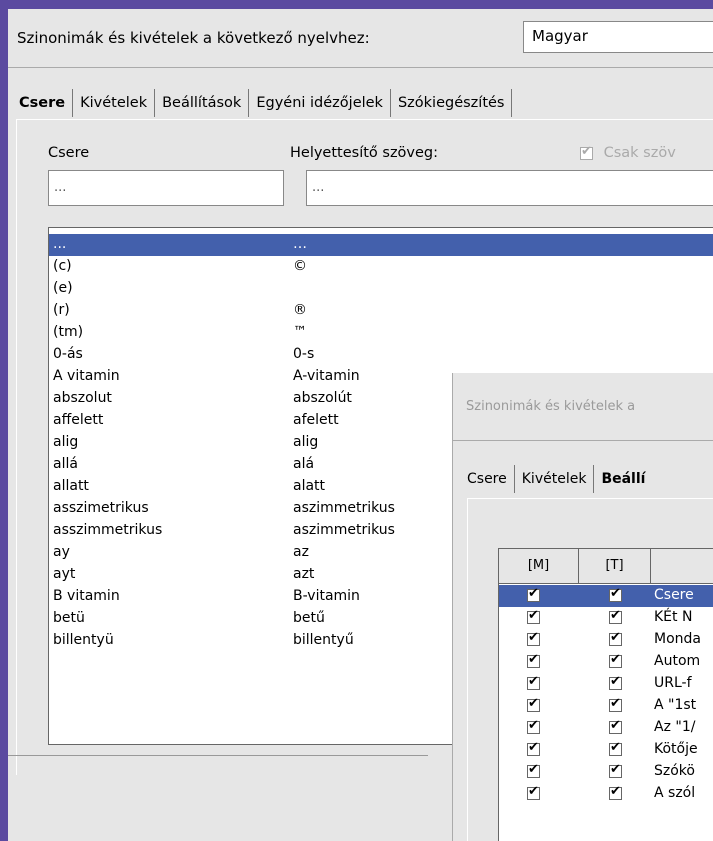  Describe the element at coordinates (68, 332) in the screenshot. I see `replace-cell: (tm)` at that location.